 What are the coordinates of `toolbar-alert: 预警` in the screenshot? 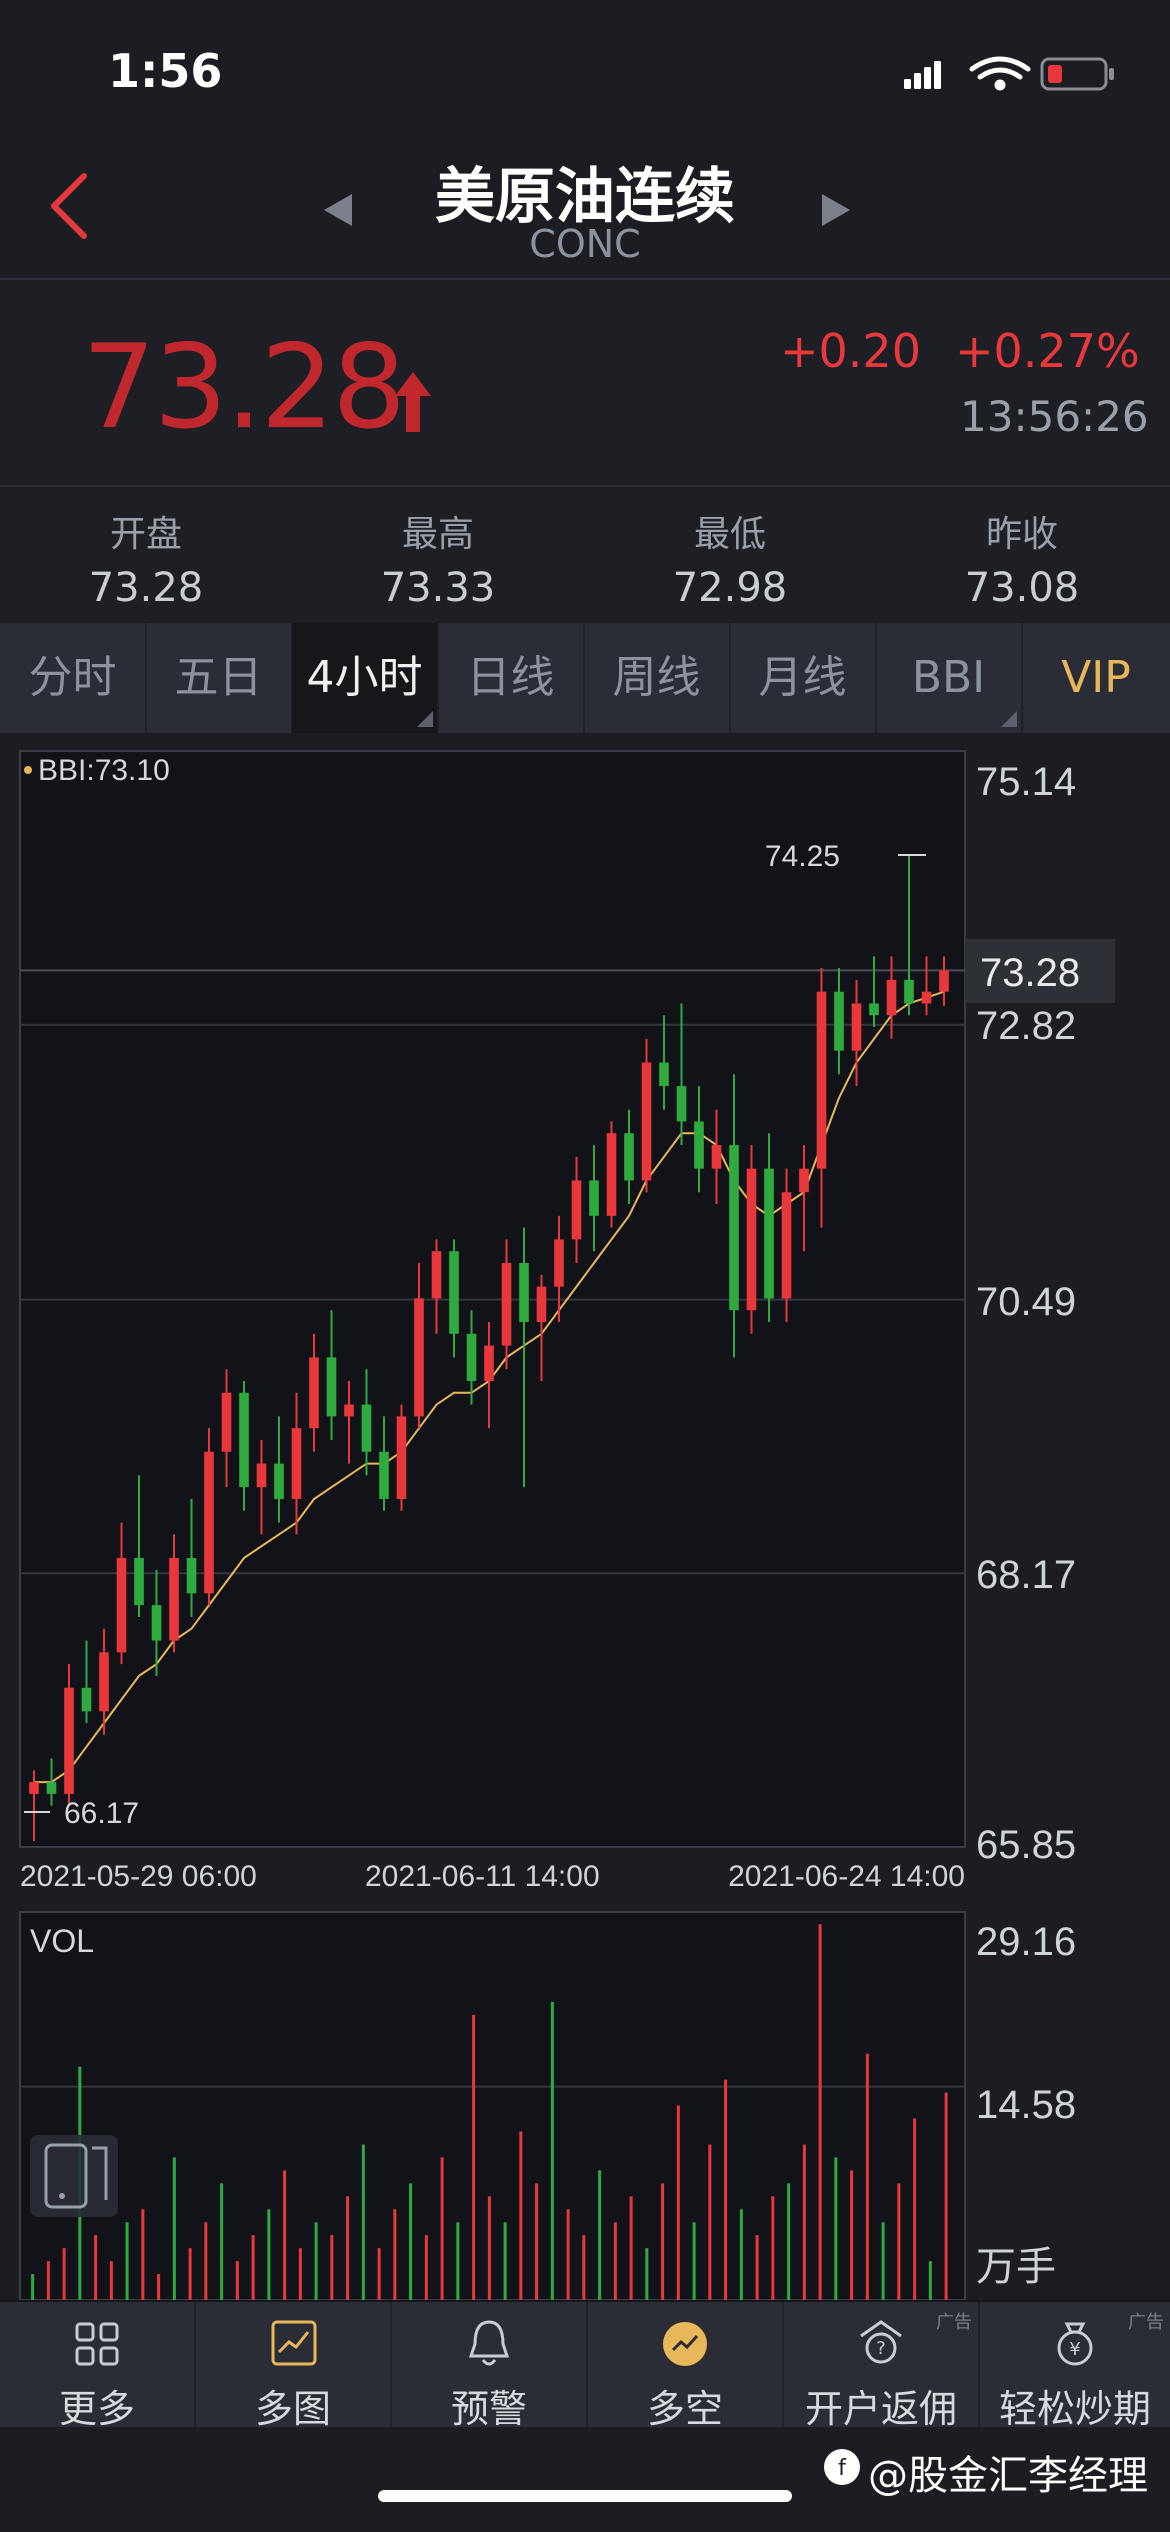 It's located at (490, 2366).